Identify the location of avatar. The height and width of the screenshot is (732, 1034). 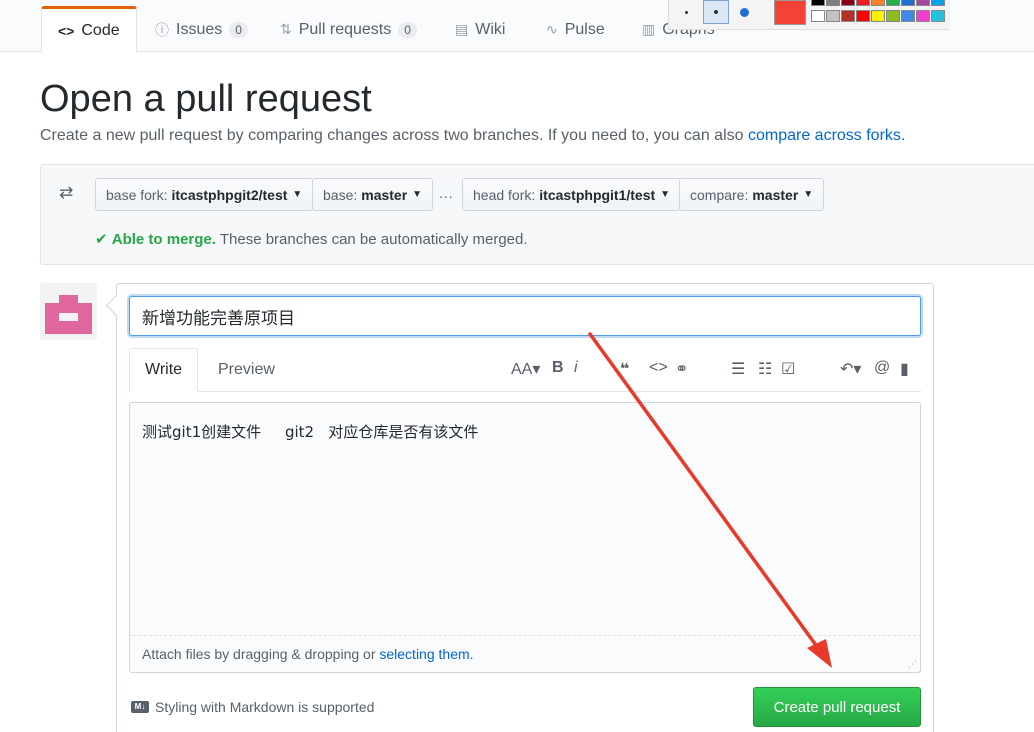
(68, 311).